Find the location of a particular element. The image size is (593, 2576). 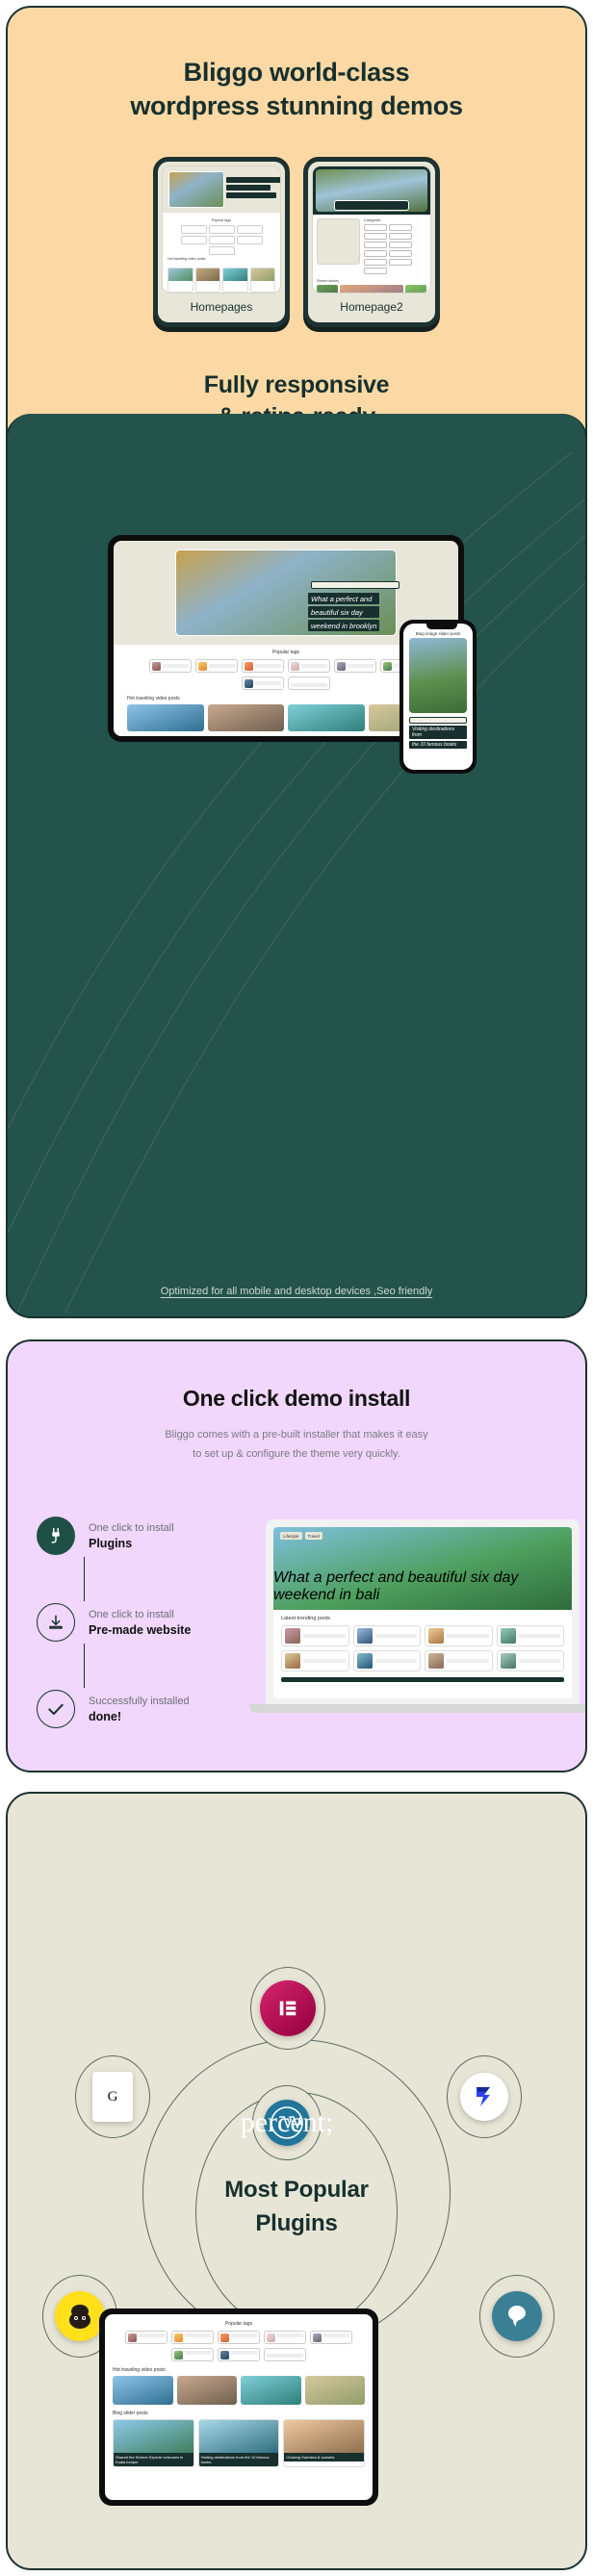

contact-form-icon is located at coordinates (517, 2316).